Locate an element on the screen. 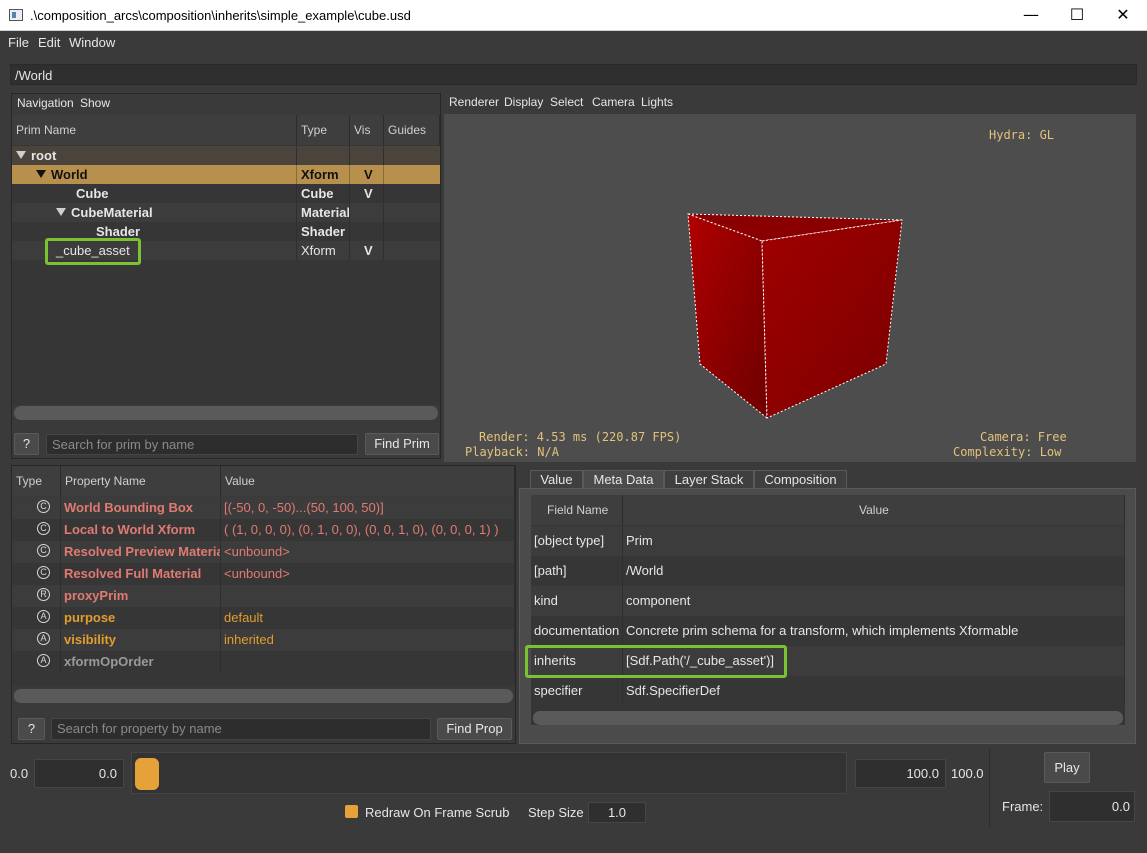 Image resolution: width=1147 pixels, height=853 pixels. property-scrollbar is located at coordinates (263, 696).